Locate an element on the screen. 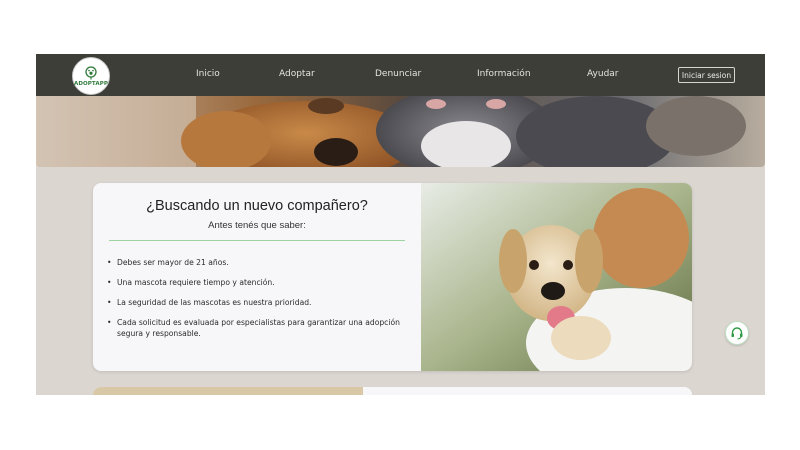 This screenshot has width=800, height=450. dog-cat-banner-illustration is located at coordinates (400, 131).